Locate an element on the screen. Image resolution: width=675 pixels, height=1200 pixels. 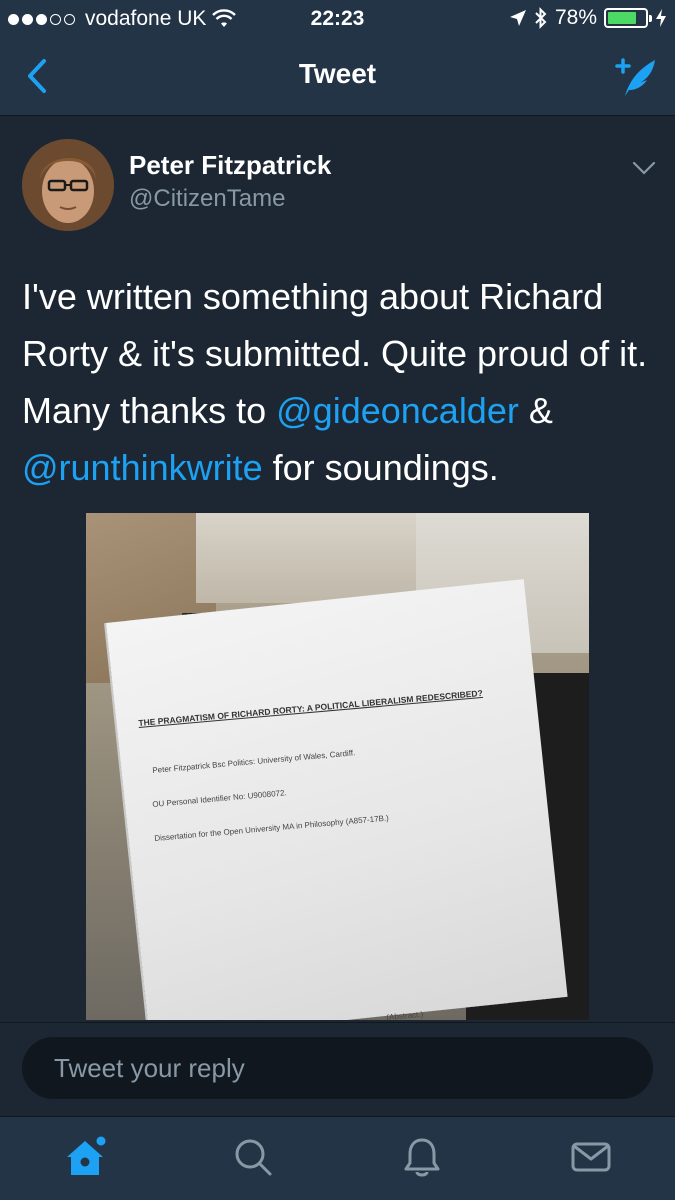
search-icon is located at coordinates (253, 1157).